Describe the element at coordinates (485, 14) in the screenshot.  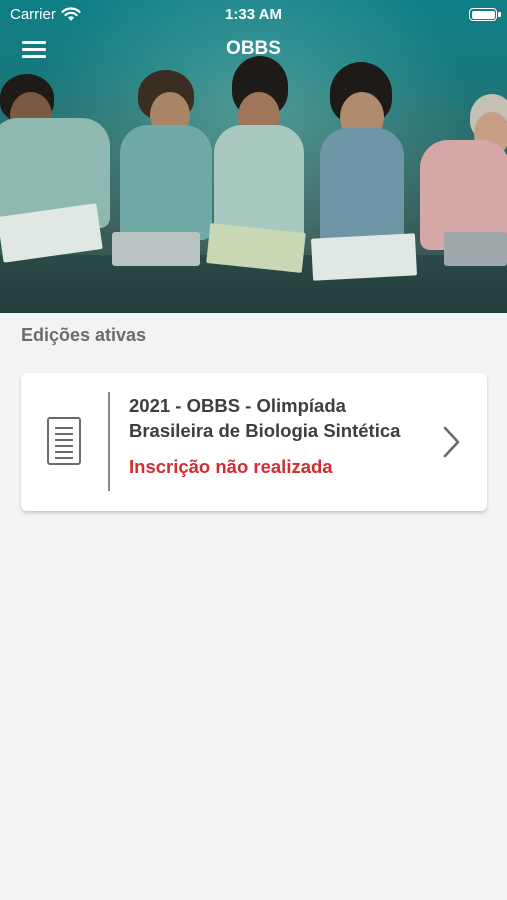
I see `battery-icon` at that location.